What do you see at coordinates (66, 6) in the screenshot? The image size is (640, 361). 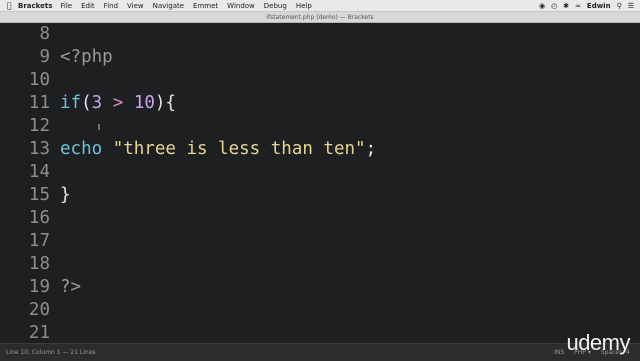 I see `menu-item-file: File` at bounding box center [66, 6].